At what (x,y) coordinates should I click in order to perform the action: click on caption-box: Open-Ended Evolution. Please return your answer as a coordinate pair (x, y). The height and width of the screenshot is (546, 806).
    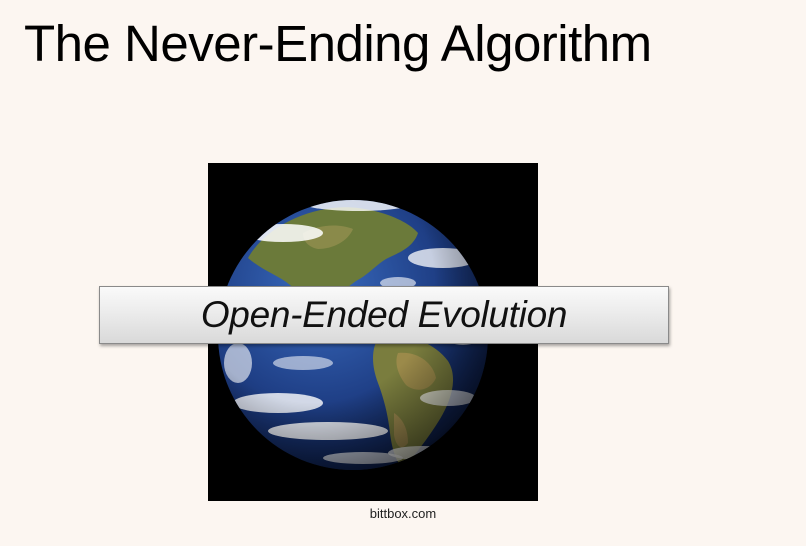
    Looking at the image, I should click on (384, 315).